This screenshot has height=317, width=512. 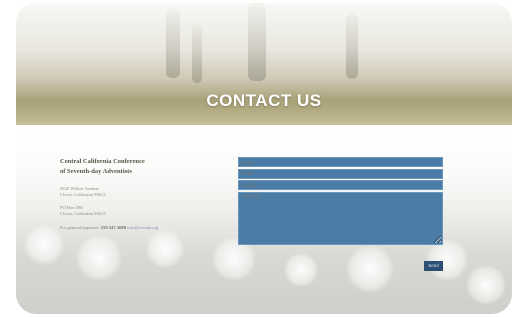 I want to click on message-field, so click(x=340, y=218).